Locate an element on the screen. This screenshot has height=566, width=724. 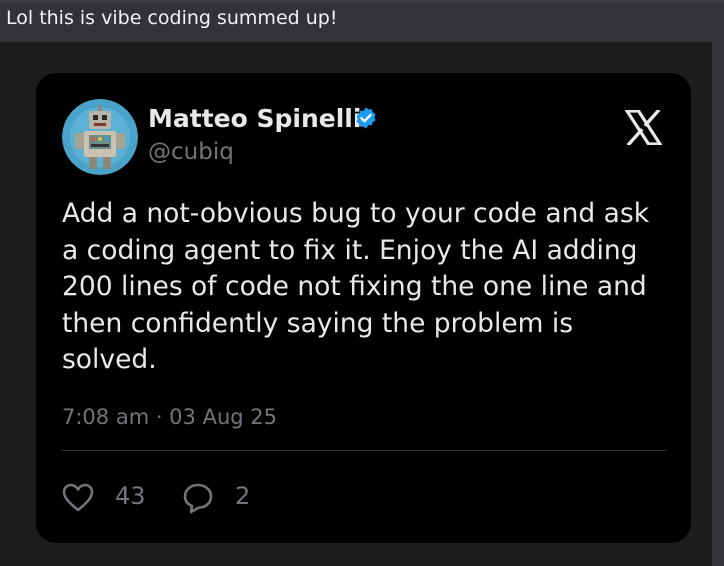
author-name: Matteo Spinelli is located at coordinates (254, 118).